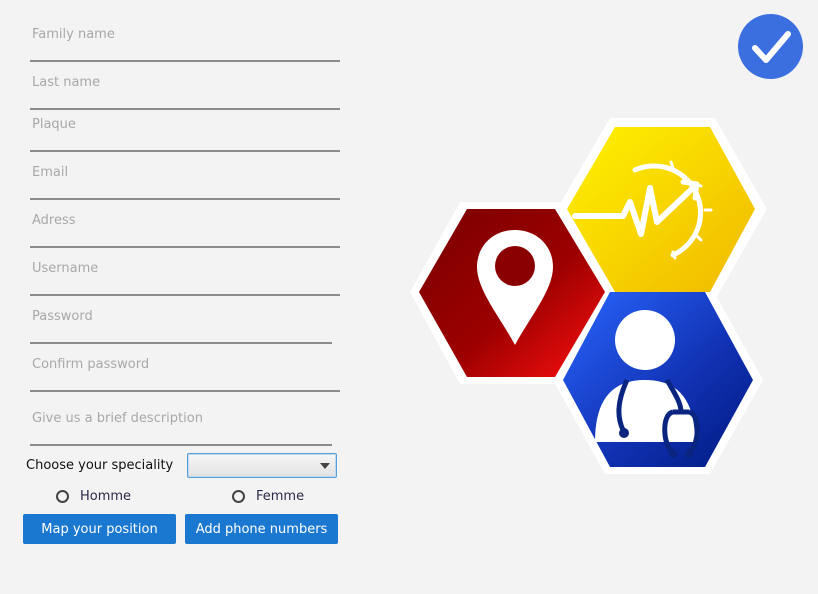 The width and height of the screenshot is (818, 594). Describe the element at coordinates (187, 34) in the screenshot. I see `family-name-input` at that location.